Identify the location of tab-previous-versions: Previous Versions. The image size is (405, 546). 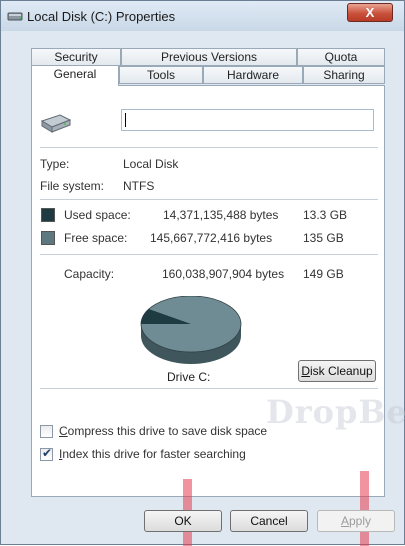
(209, 57).